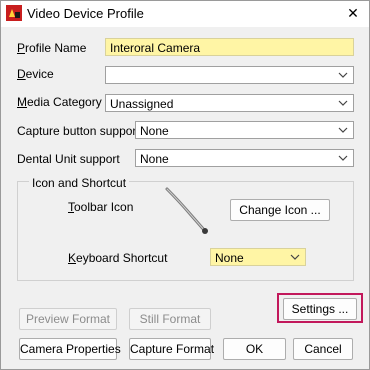  What do you see at coordinates (68, 319) in the screenshot?
I see `preview-format-button: Preview Format` at bounding box center [68, 319].